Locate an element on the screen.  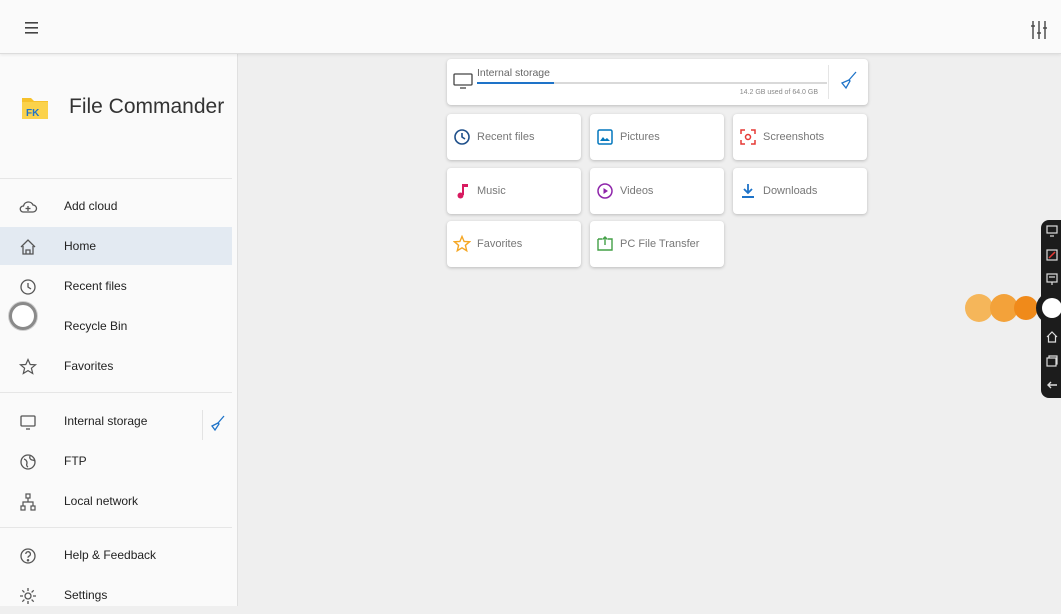
tile-pictures: Pictures is located at coordinates (657, 137).